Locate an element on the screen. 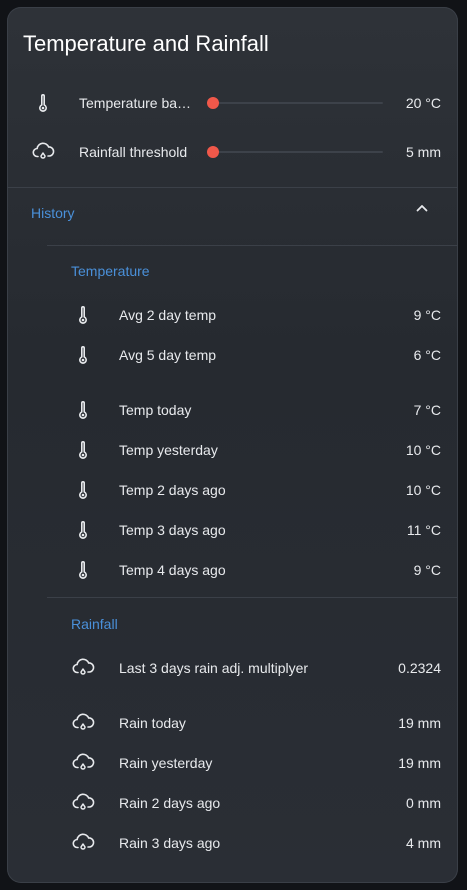 The image size is (467, 890). history-row: Temp 3 days ago 11 °C is located at coordinates (256, 530).